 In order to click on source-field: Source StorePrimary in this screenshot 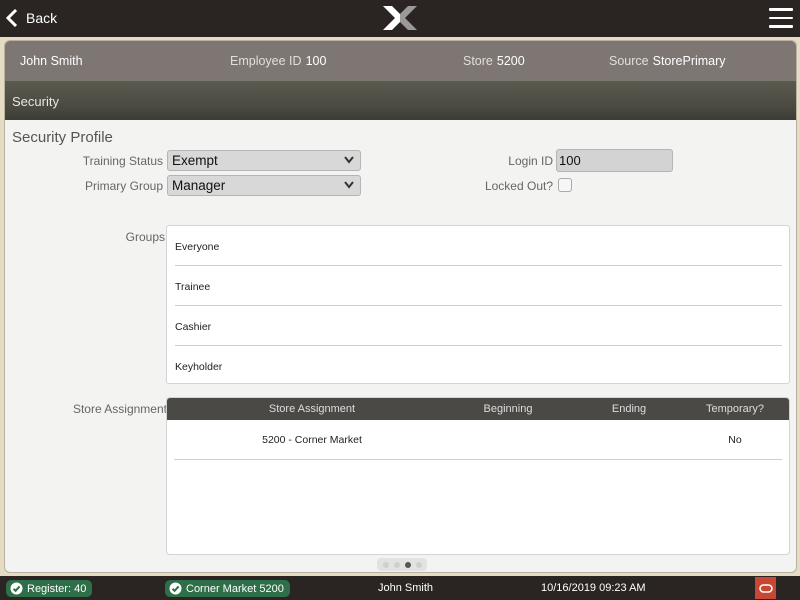, I will do `click(667, 61)`.